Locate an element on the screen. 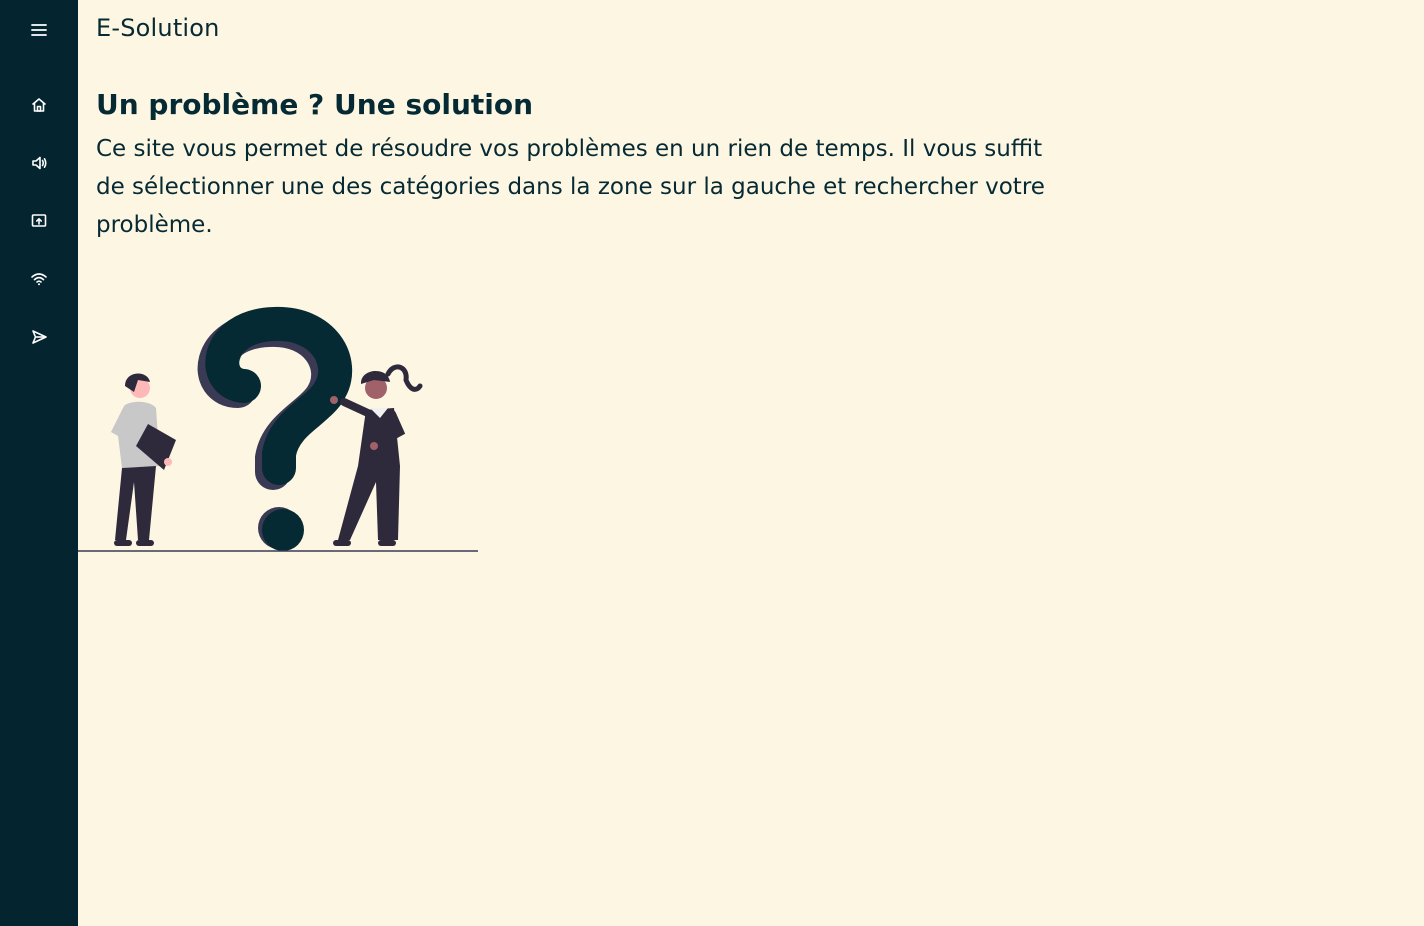  wifi-icon is located at coordinates (39, 279).